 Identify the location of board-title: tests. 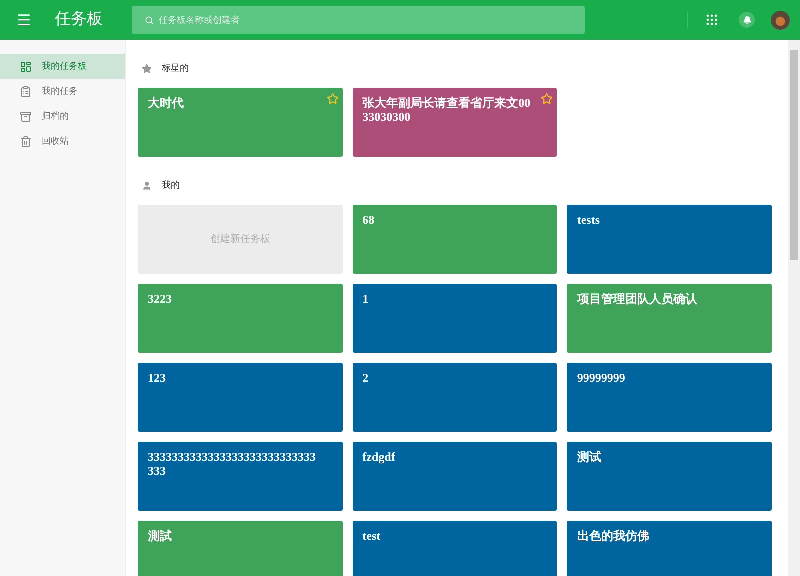
(589, 220).